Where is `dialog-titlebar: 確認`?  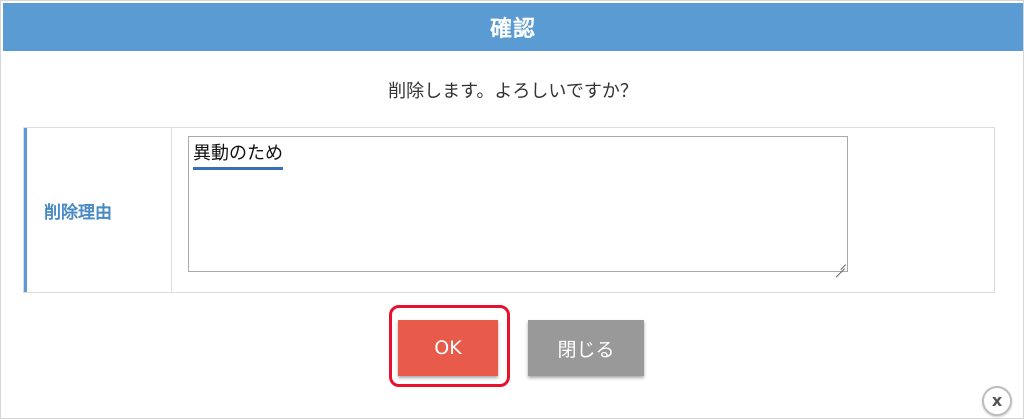 dialog-titlebar: 確認 is located at coordinates (513, 27).